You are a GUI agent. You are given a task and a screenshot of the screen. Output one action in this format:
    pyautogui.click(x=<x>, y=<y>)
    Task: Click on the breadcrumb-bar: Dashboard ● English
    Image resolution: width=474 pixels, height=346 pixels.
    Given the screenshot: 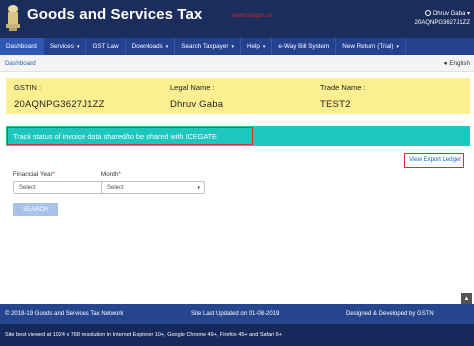 What is the action you would take?
    pyautogui.click(x=237, y=63)
    